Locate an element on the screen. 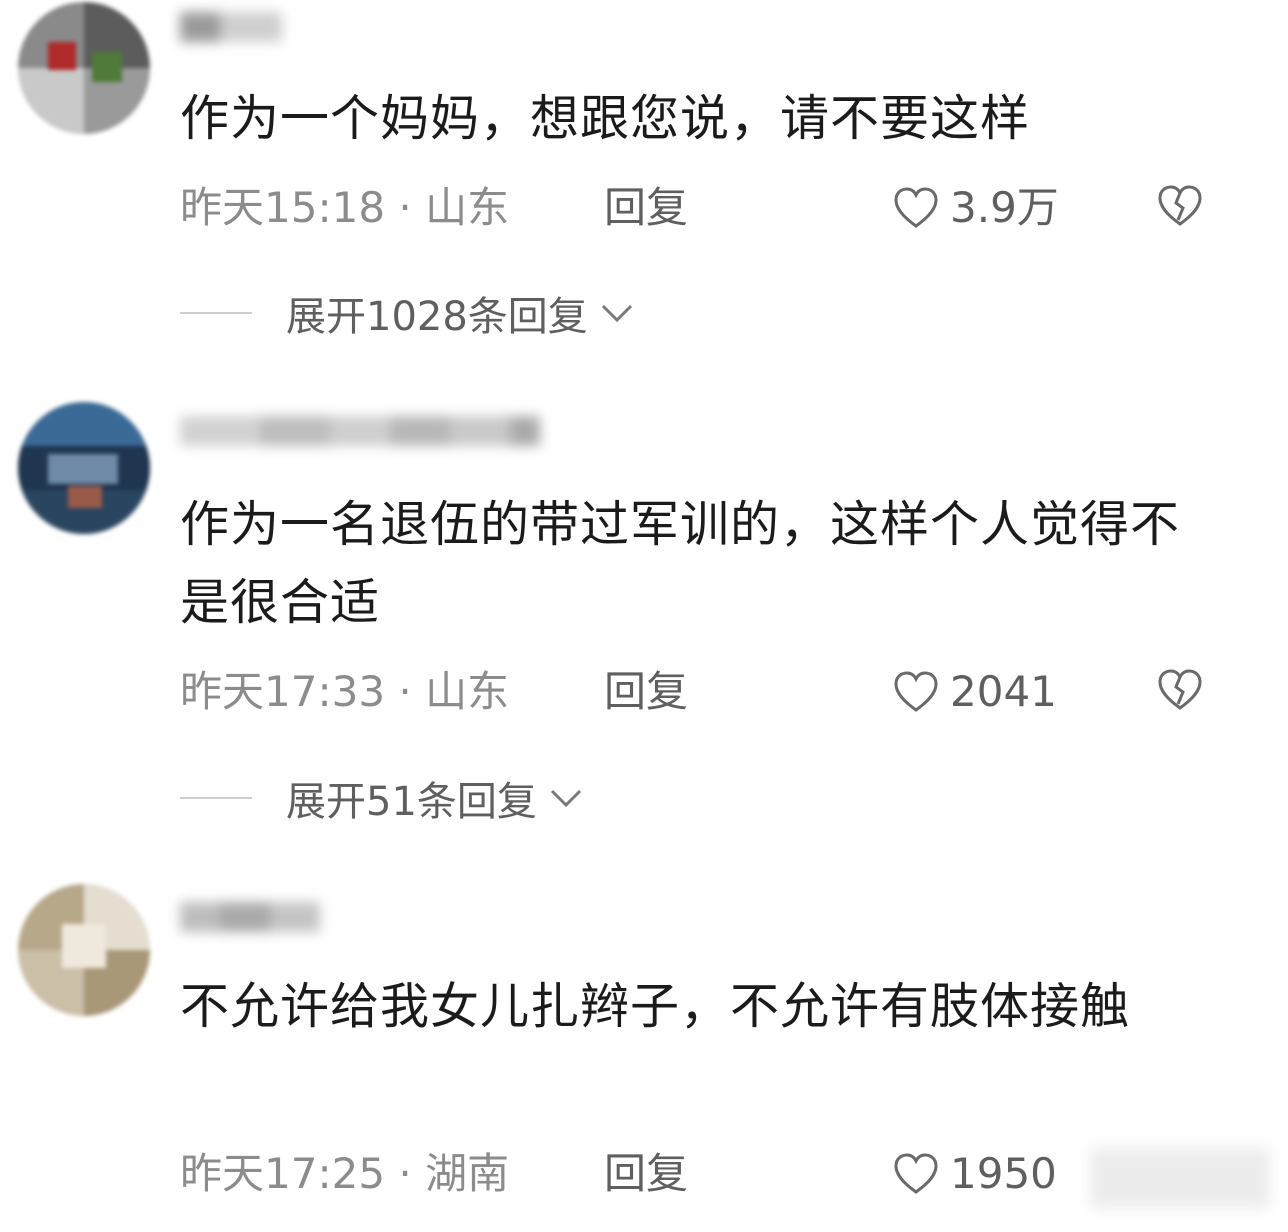  expand-replies-label: 展开51条回复 is located at coordinates (411, 802).